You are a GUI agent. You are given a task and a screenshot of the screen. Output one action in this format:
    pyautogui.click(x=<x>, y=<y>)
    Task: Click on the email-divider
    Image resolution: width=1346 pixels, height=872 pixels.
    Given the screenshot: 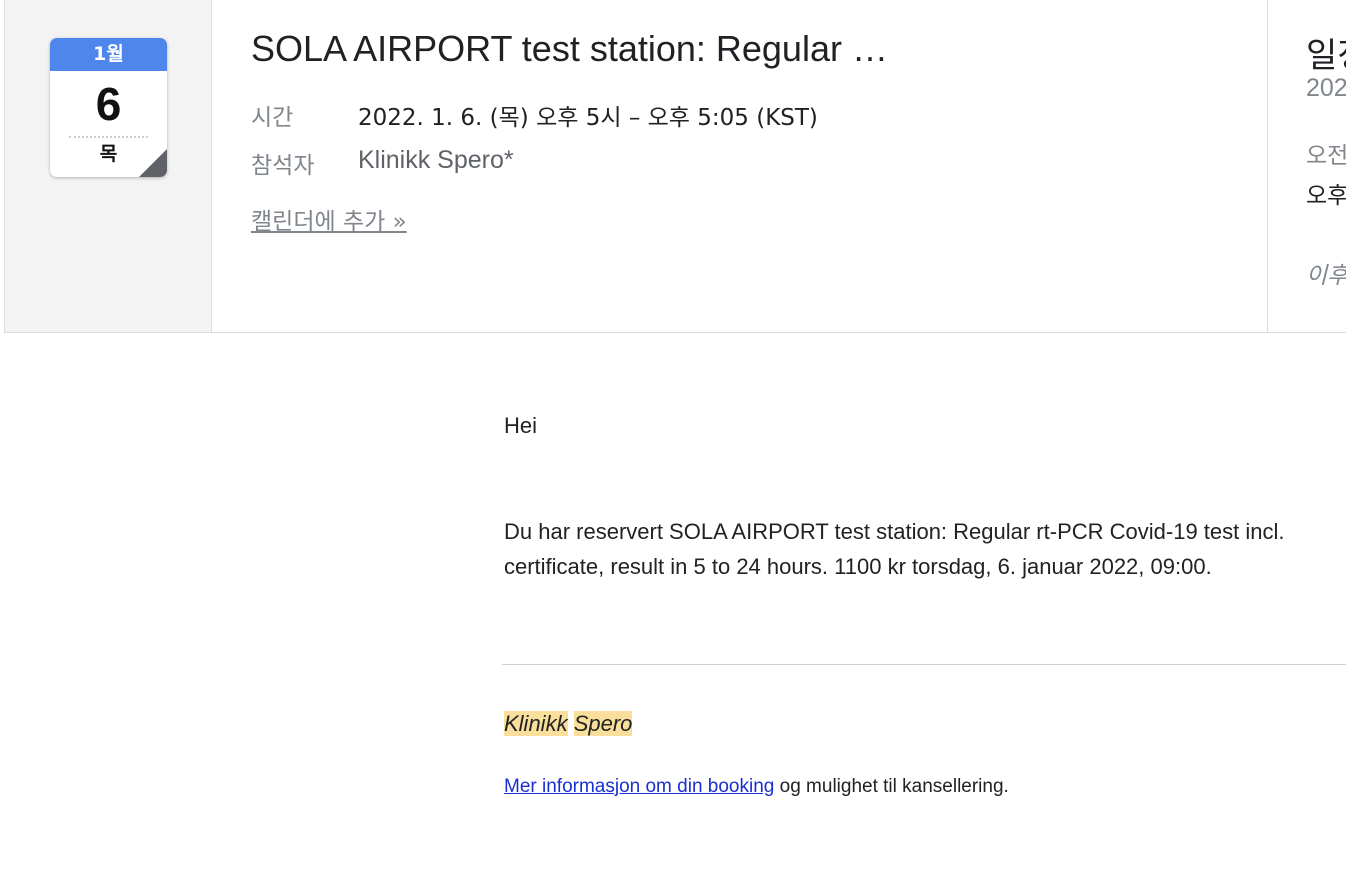 What is the action you would take?
    pyautogui.click(x=924, y=664)
    